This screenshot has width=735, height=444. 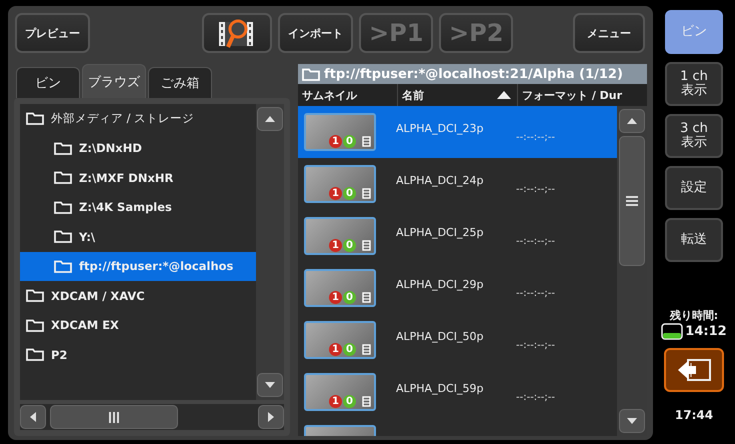 I want to click on remaining-time: 14:12, so click(x=706, y=331).